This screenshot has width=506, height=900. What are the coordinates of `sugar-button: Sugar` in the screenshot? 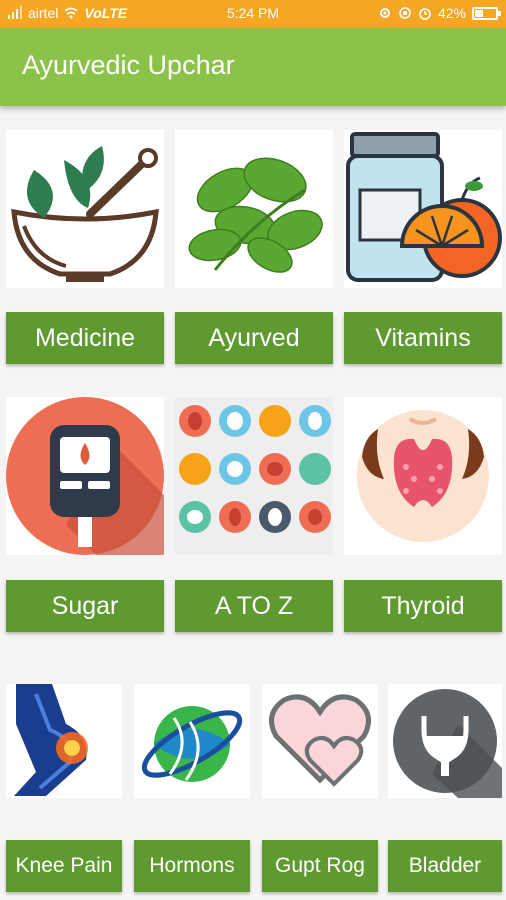 It's located at (85, 606).